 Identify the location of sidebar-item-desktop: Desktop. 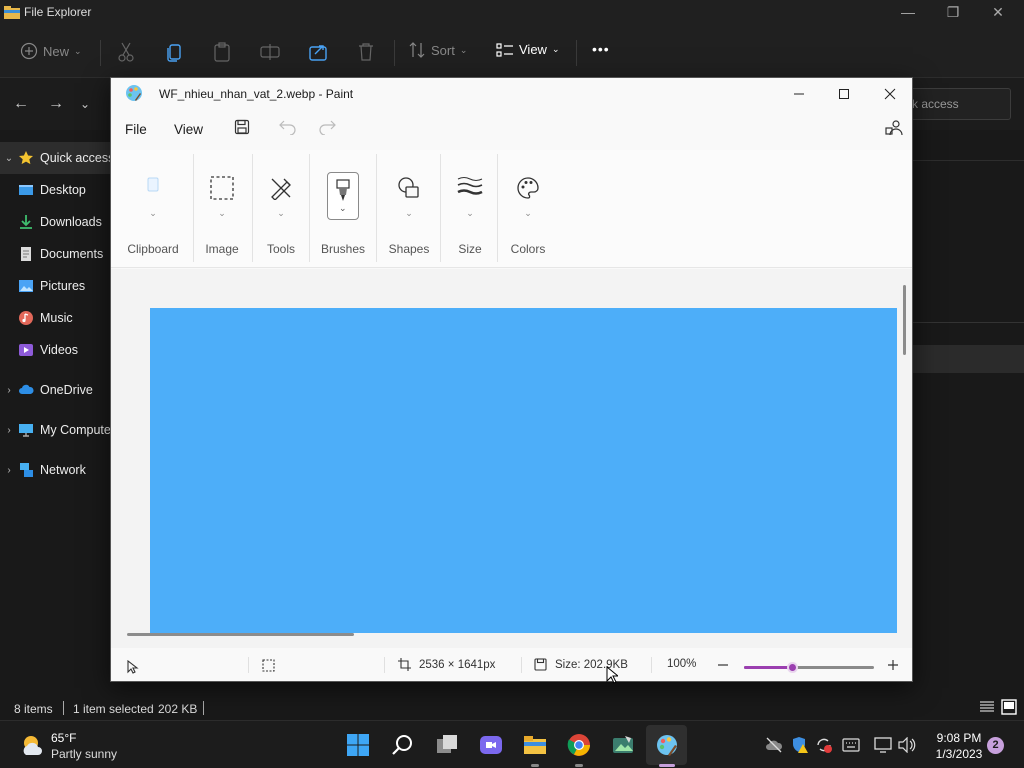
(55, 190).